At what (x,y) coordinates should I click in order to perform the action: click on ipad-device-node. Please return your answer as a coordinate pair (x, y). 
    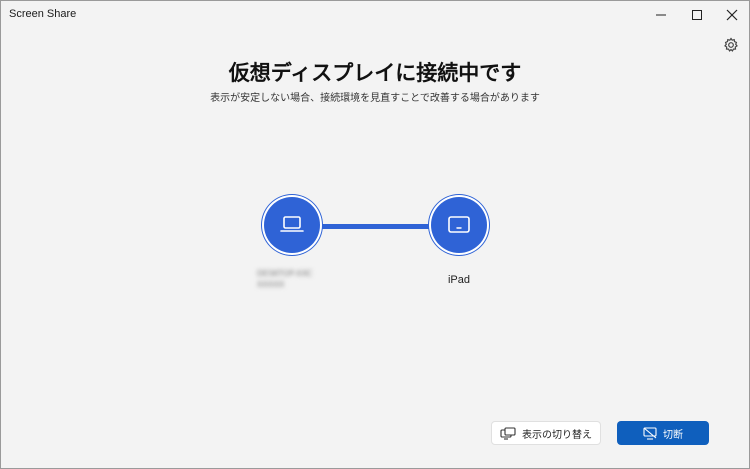
    Looking at the image, I should click on (459, 225).